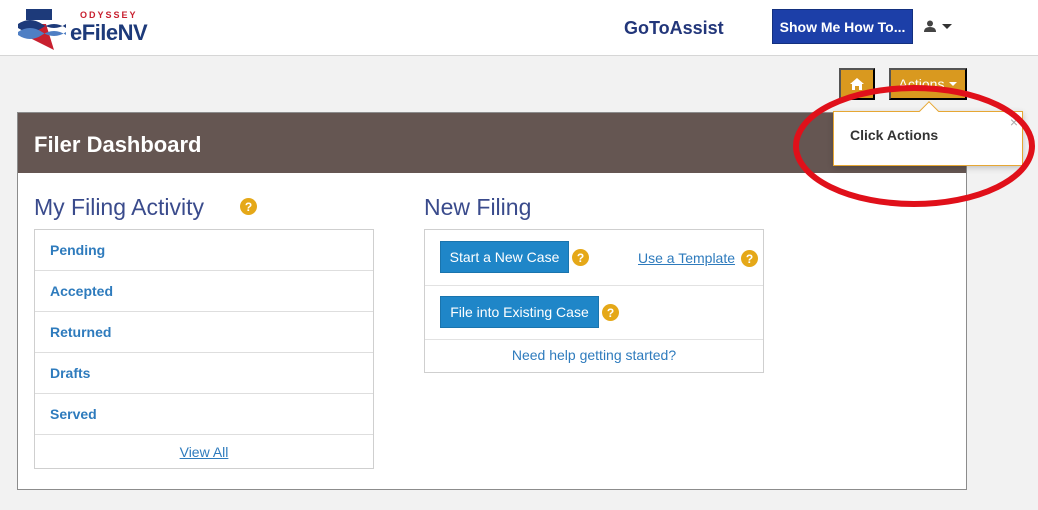 The width and height of the screenshot is (1038, 510). What do you see at coordinates (519, 312) in the screenshot?
I see `file-into-existing-case-button: File into Existing Case` at bounding box center [519, 312].